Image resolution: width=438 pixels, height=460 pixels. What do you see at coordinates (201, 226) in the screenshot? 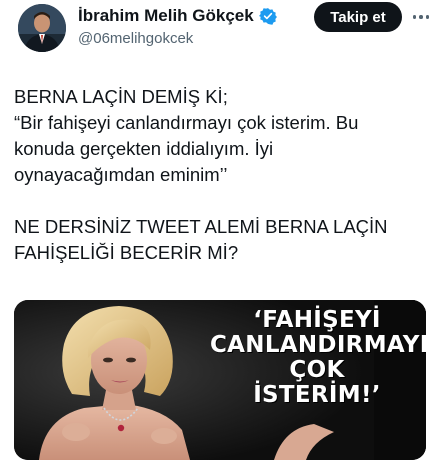
I see `tweet-line: NE DERSİNİZ TWEET ALEMİ BERNA LAÇİN` at bounding box center [201, 226].